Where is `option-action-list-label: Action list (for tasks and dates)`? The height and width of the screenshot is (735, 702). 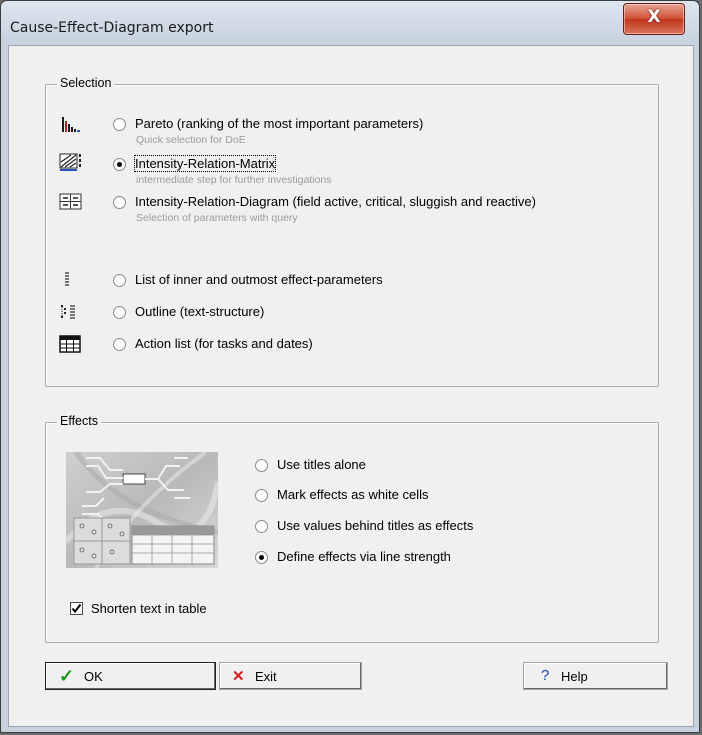 option-action-list-label: Action list (for tasks and dates) is located at coordinates (224, 343).